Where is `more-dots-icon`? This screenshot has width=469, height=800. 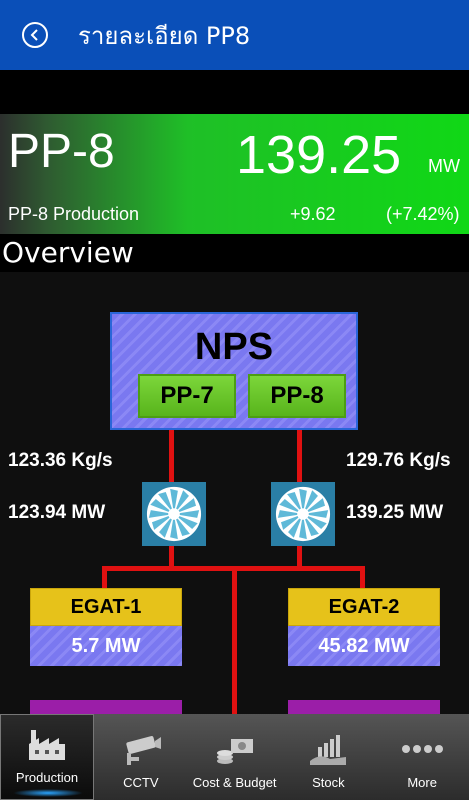
more-dots-icon is located at coordinates (423, 749).